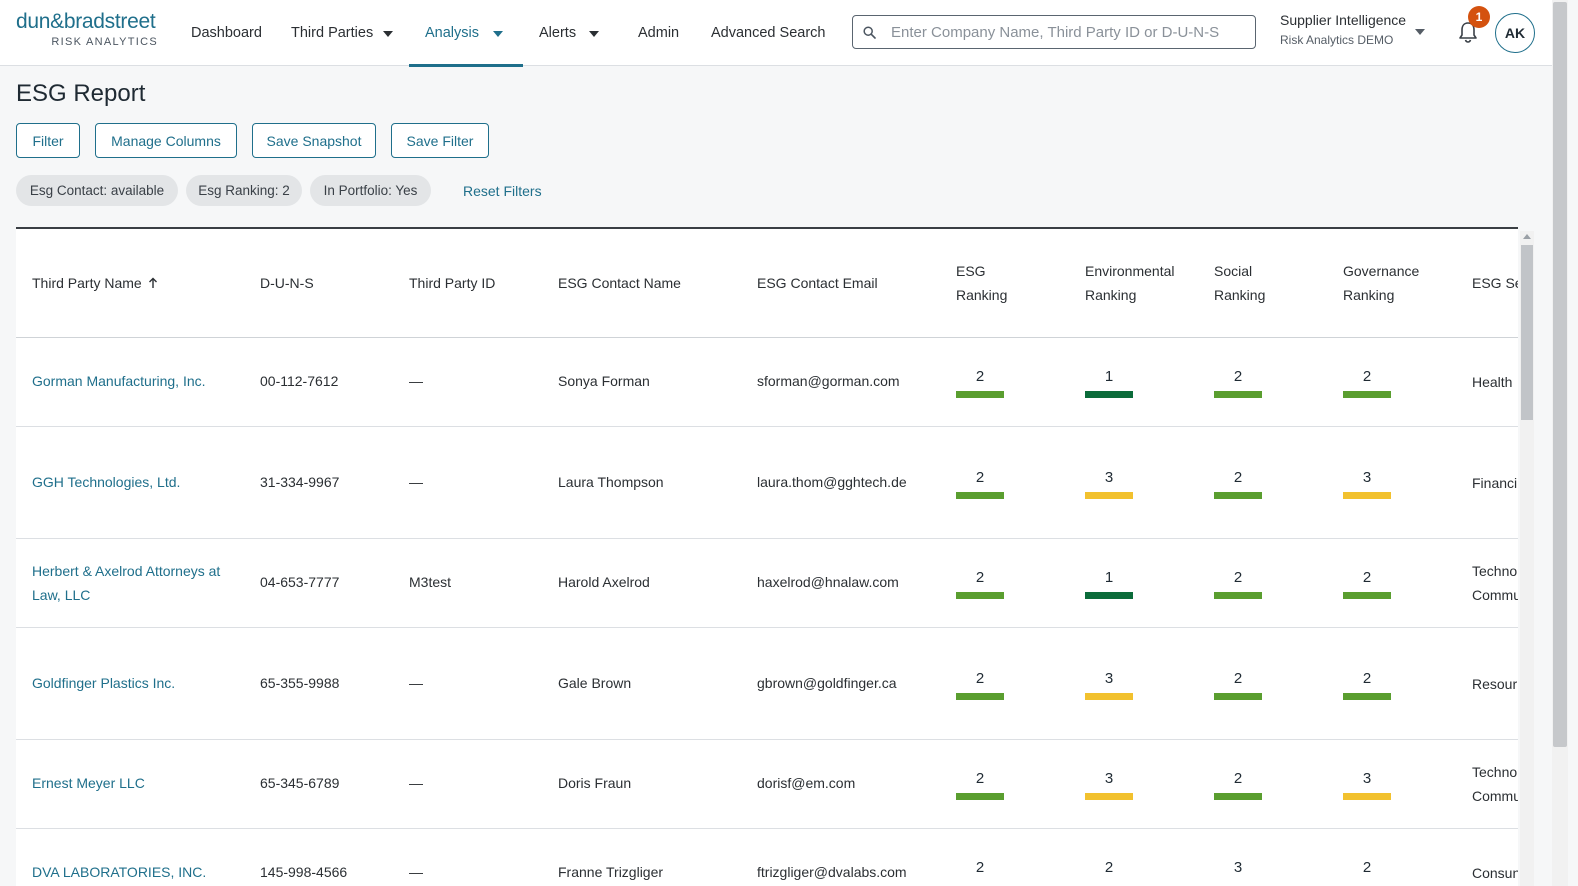 The height and width of the screenshot is (886, 1578). What do you see at coordinates (1238, 867) in the screenshot?
I see `social-ranking-cell: 3` at bounding box center [1238, 867].